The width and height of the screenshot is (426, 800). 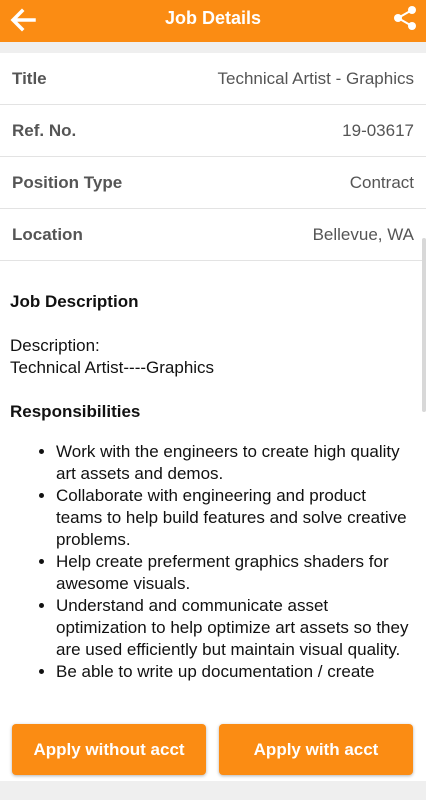 I want to click on detail-value: Contract, so click(x=381, y=182).